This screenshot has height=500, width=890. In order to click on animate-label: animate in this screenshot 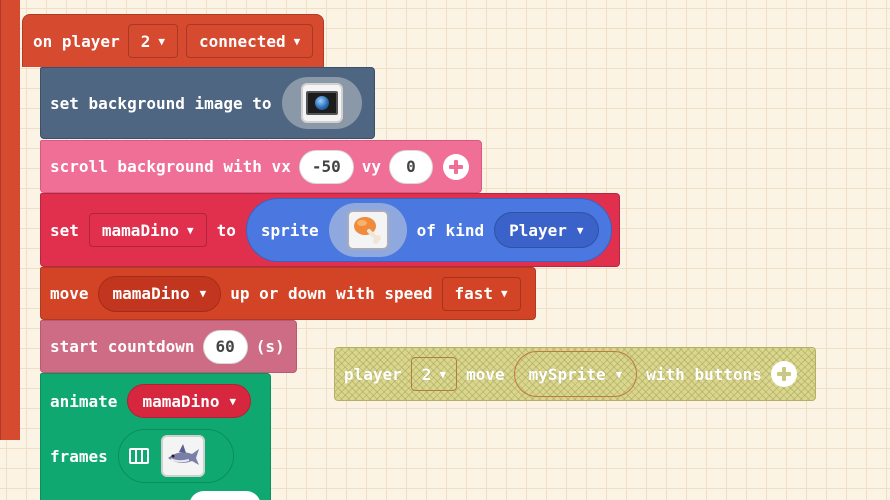, I will do `click(84, 401)`.